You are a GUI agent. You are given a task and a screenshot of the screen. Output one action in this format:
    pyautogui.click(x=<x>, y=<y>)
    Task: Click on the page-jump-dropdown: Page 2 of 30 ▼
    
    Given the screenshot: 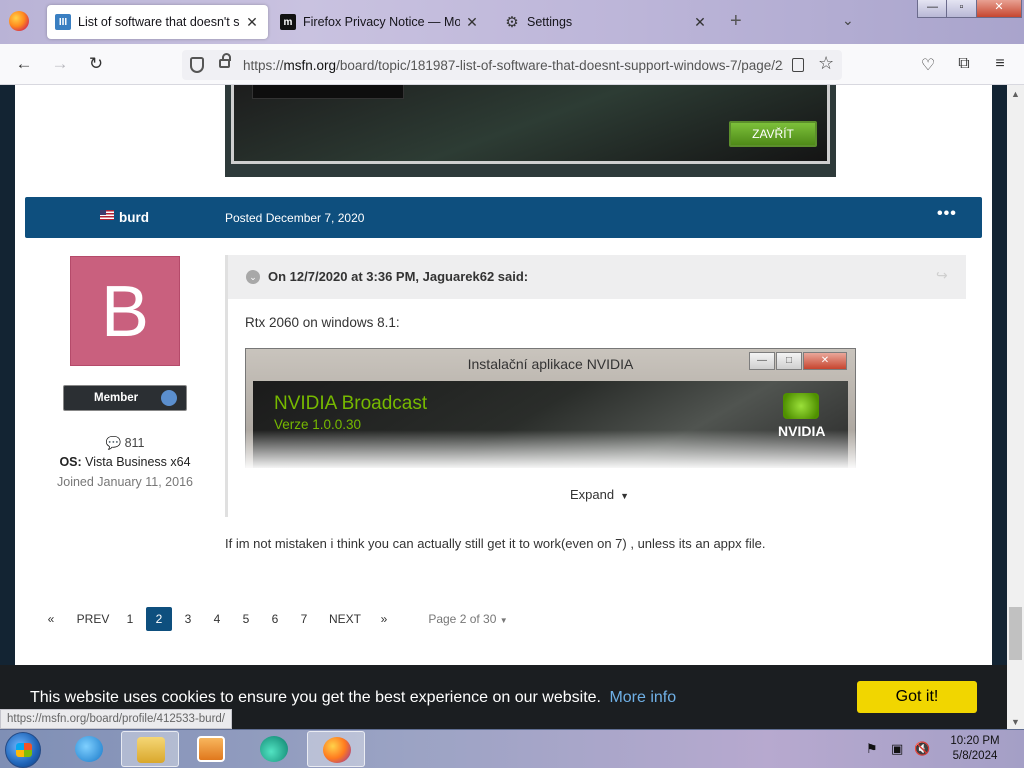 What is the action you would take?
    pyautogui.click(x=468, y=619)
    